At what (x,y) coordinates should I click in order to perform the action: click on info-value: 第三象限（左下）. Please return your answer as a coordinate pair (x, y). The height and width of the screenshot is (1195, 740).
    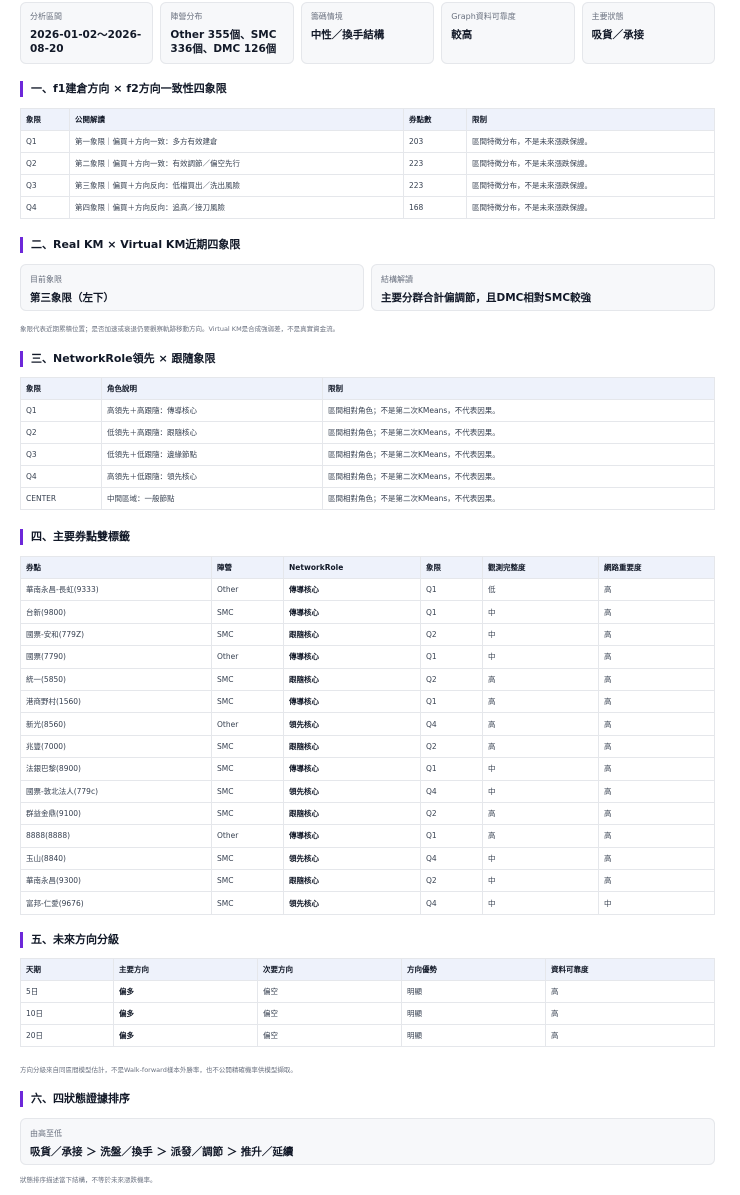
    Looking at the image, I should click on (72, 298).